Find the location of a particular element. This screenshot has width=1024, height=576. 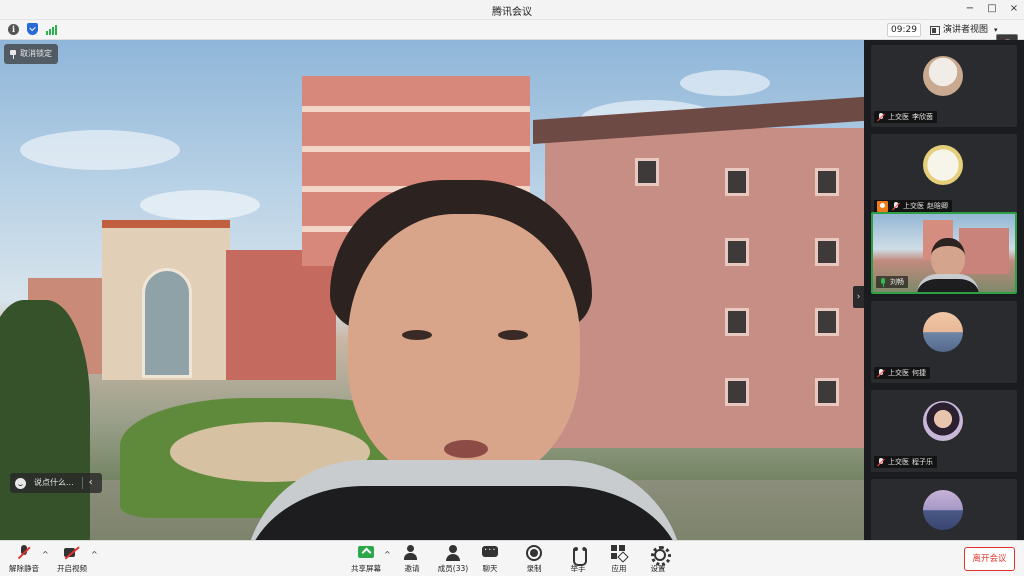

members-button: 成员(33) is located at coordinates (453, 559).